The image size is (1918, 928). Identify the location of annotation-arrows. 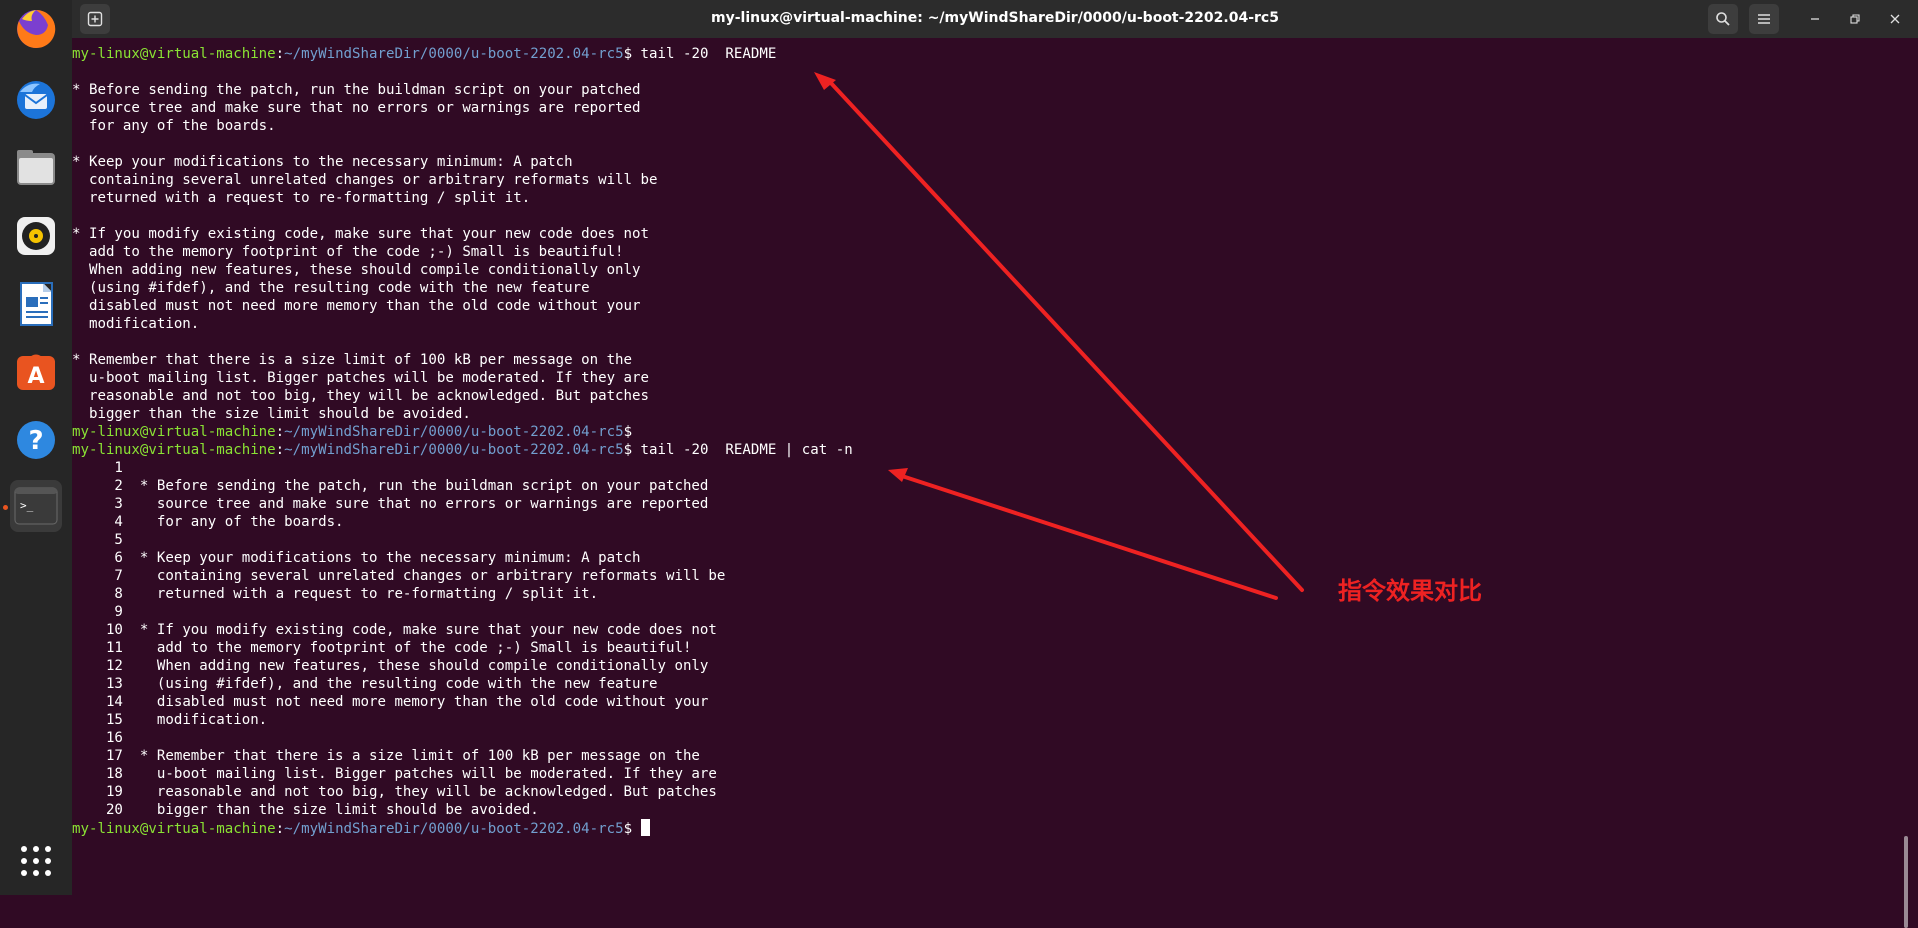
(1059, 336).